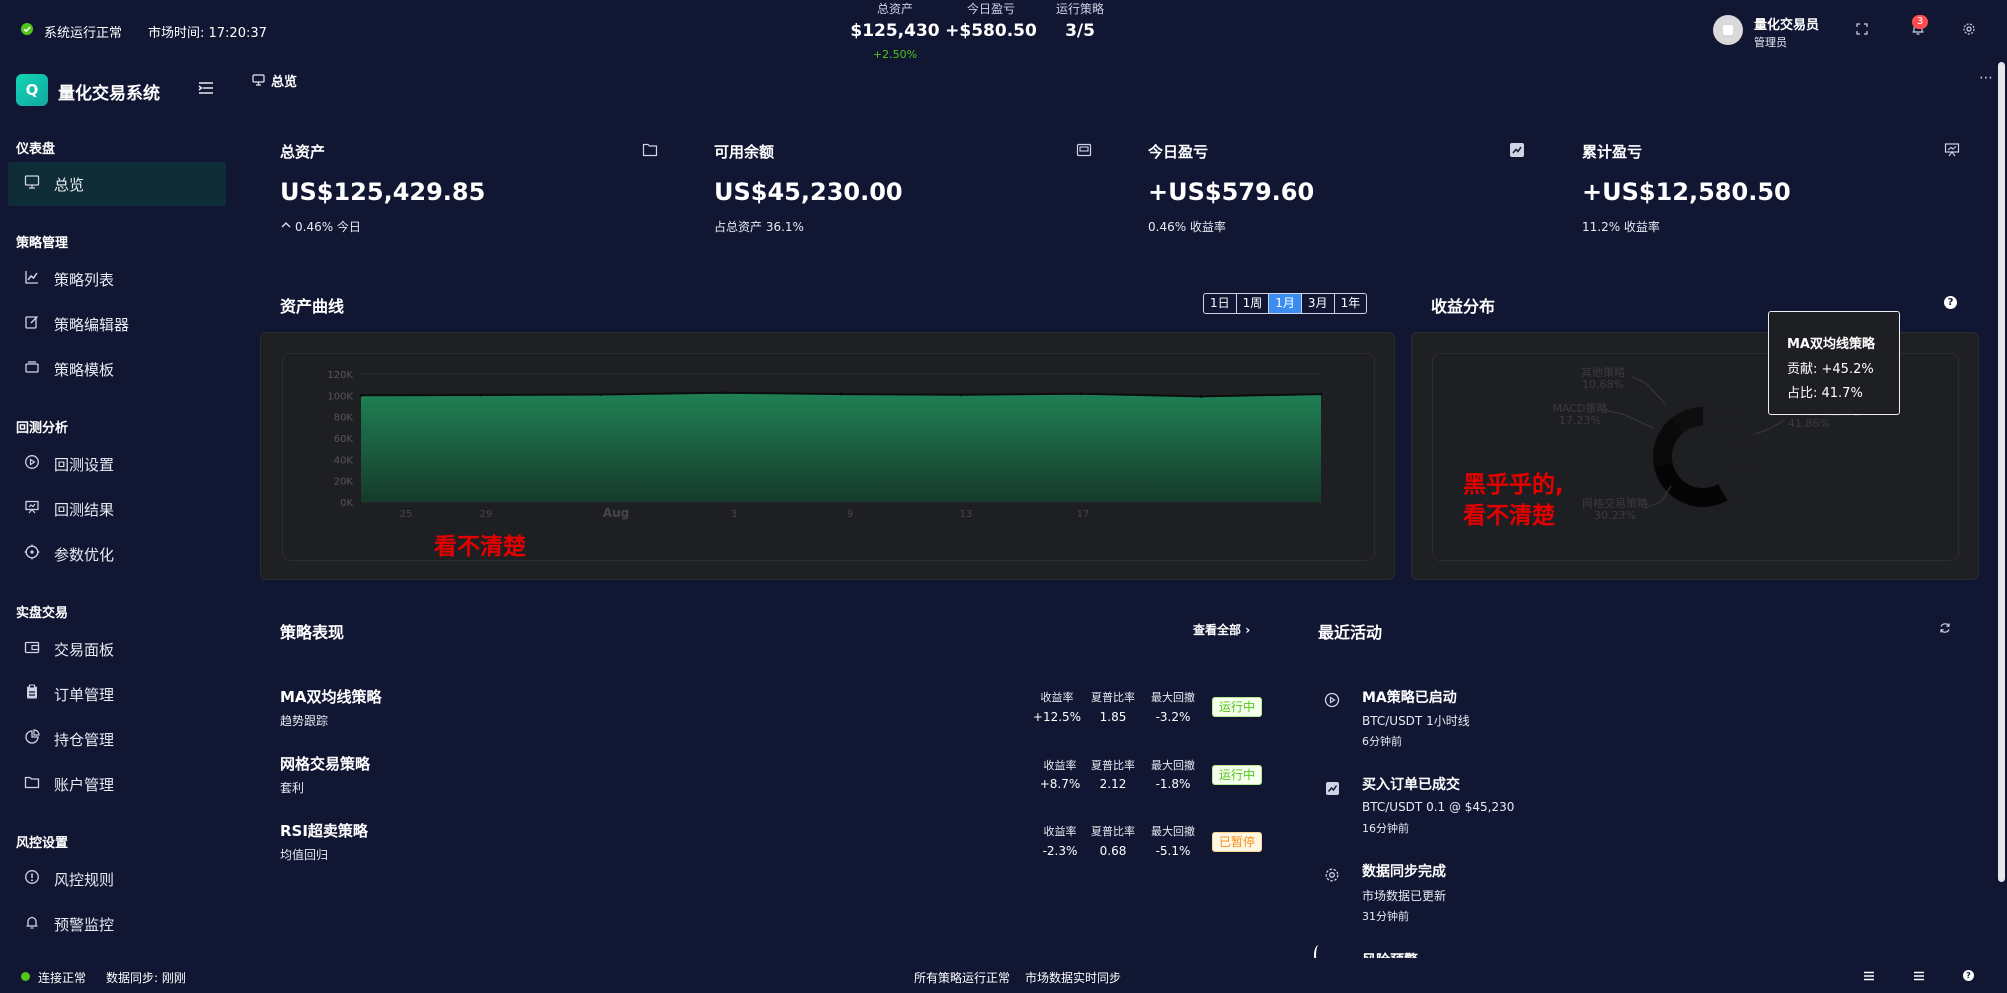 Image resolution: width=2007 pixels, height=993 pixels. What do you see at coordinates (406, 514) in the screenshot?
I see `x-tick-label: 25` at bounding box center [406, 514].